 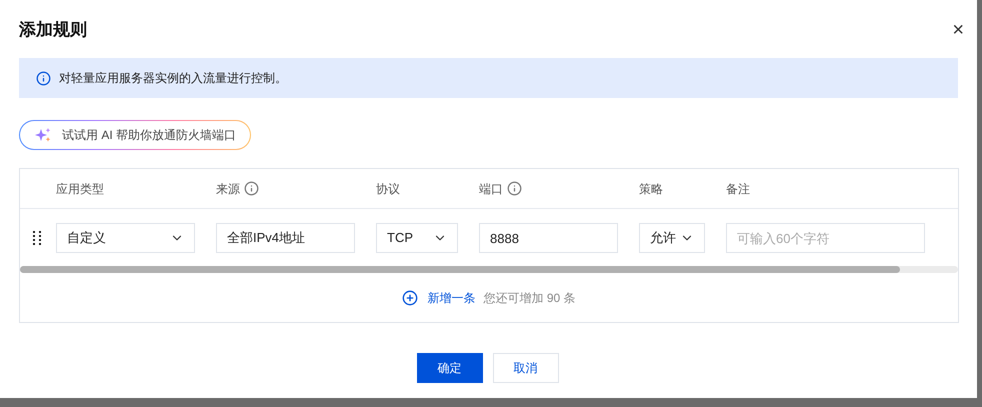 I want to click on close-button: ×, so click(x=958, y=30).